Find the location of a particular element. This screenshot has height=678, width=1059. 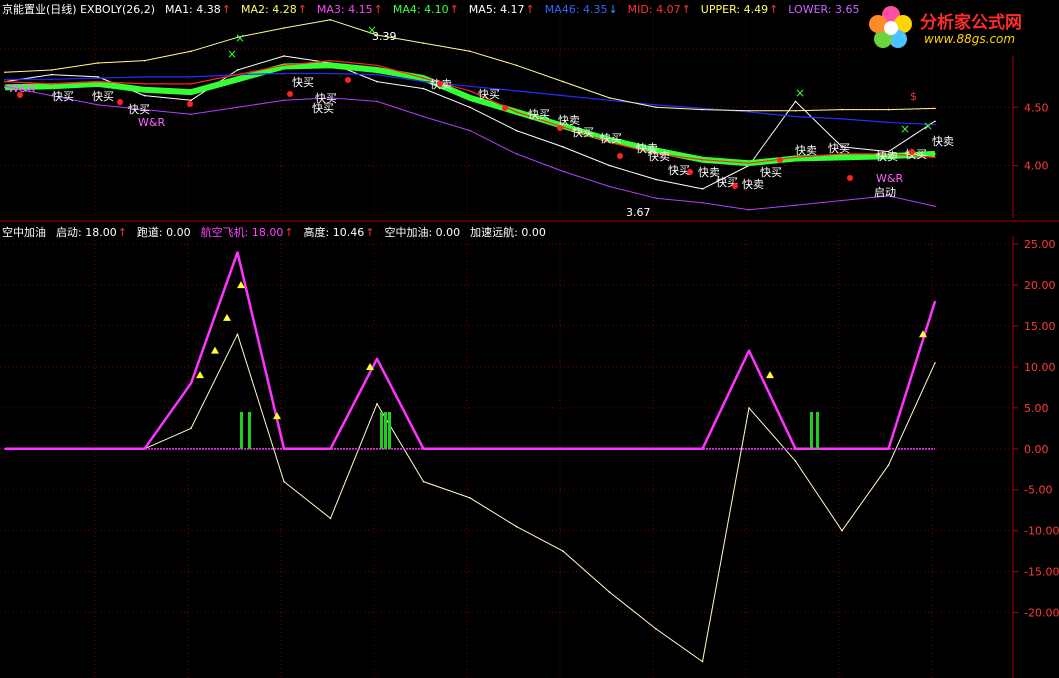

indicator-tick-label: -10.00 is located at coordinates (1041, 531).